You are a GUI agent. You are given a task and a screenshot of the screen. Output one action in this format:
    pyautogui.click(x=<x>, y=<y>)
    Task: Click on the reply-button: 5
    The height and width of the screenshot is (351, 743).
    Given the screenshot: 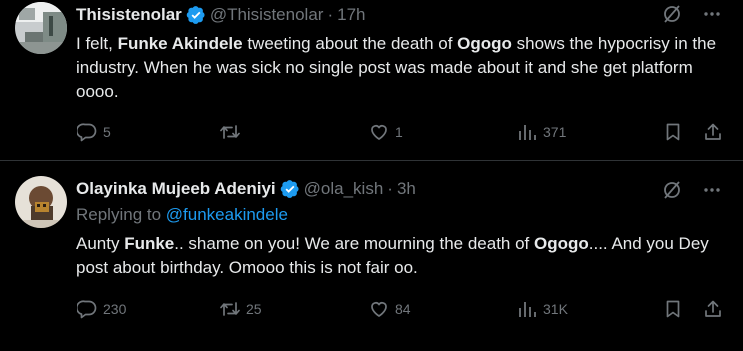 What is the action you would take?
    pyautogui.click(x=93, y=132)
    